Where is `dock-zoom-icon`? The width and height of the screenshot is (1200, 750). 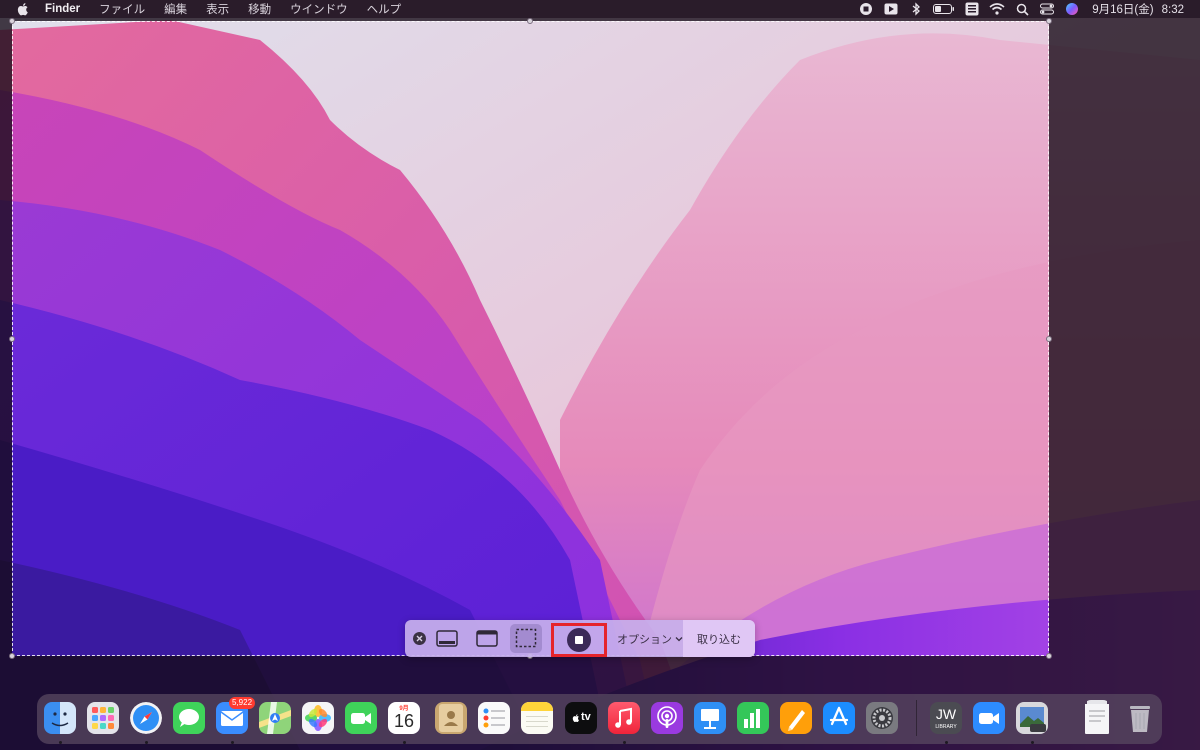
dock-zoom-icon is located at coordinates (989, 718).